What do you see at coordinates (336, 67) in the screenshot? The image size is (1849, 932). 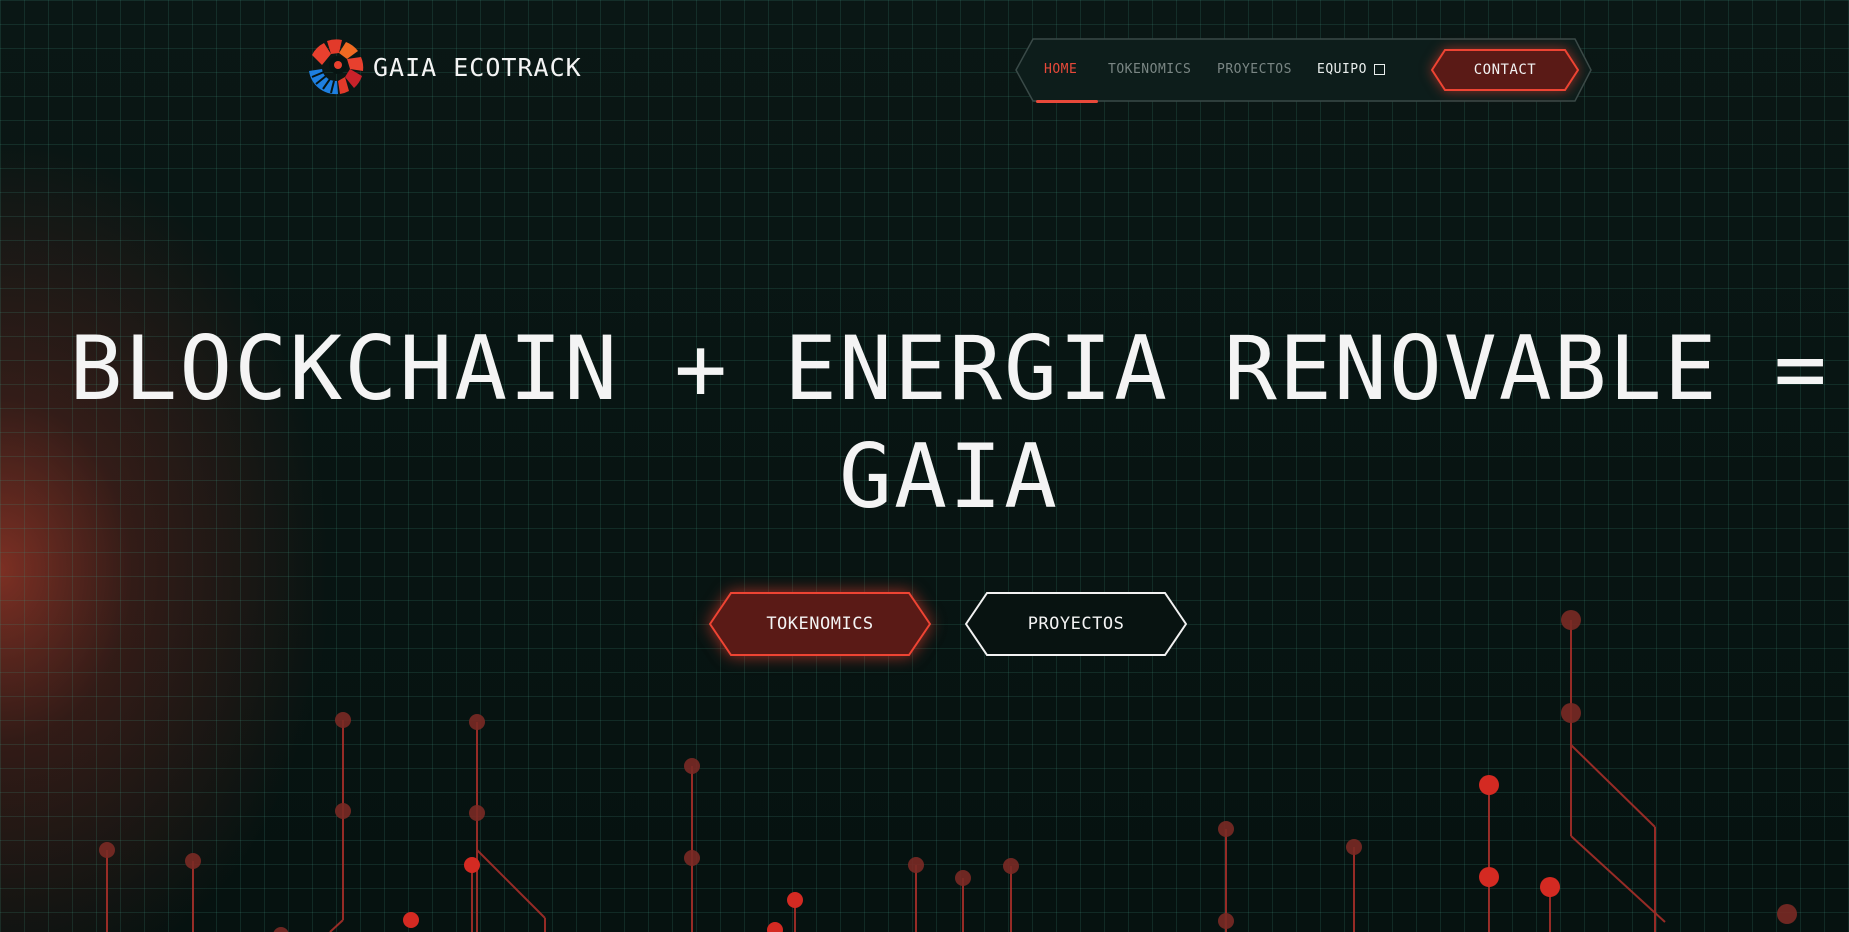 I see `sun-globe-logo-icon` at bounding box center [336, 67].